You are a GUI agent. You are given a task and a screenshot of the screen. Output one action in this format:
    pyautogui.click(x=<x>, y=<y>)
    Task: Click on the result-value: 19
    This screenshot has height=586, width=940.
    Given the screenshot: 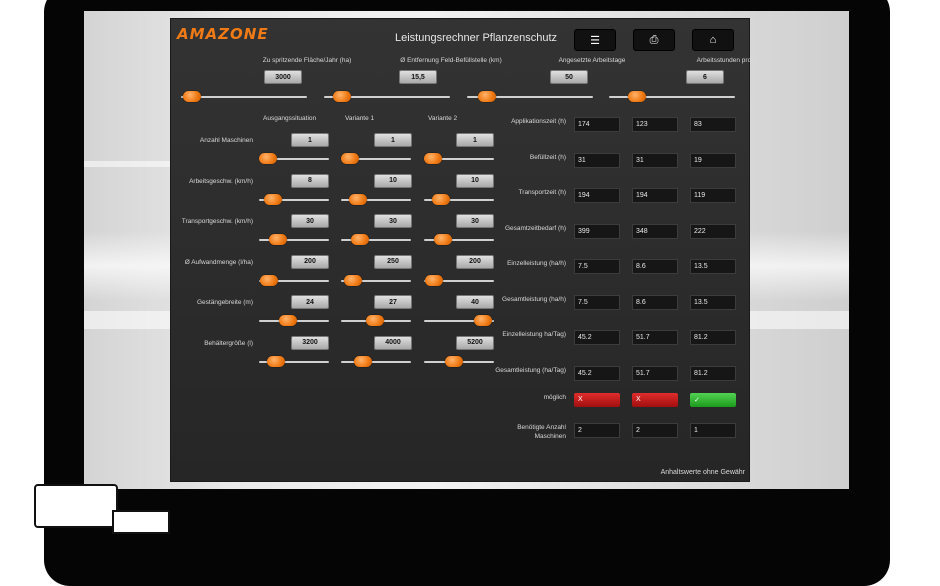 What is the action you would take?
    pyautogui.click(x=713, y=160)
    